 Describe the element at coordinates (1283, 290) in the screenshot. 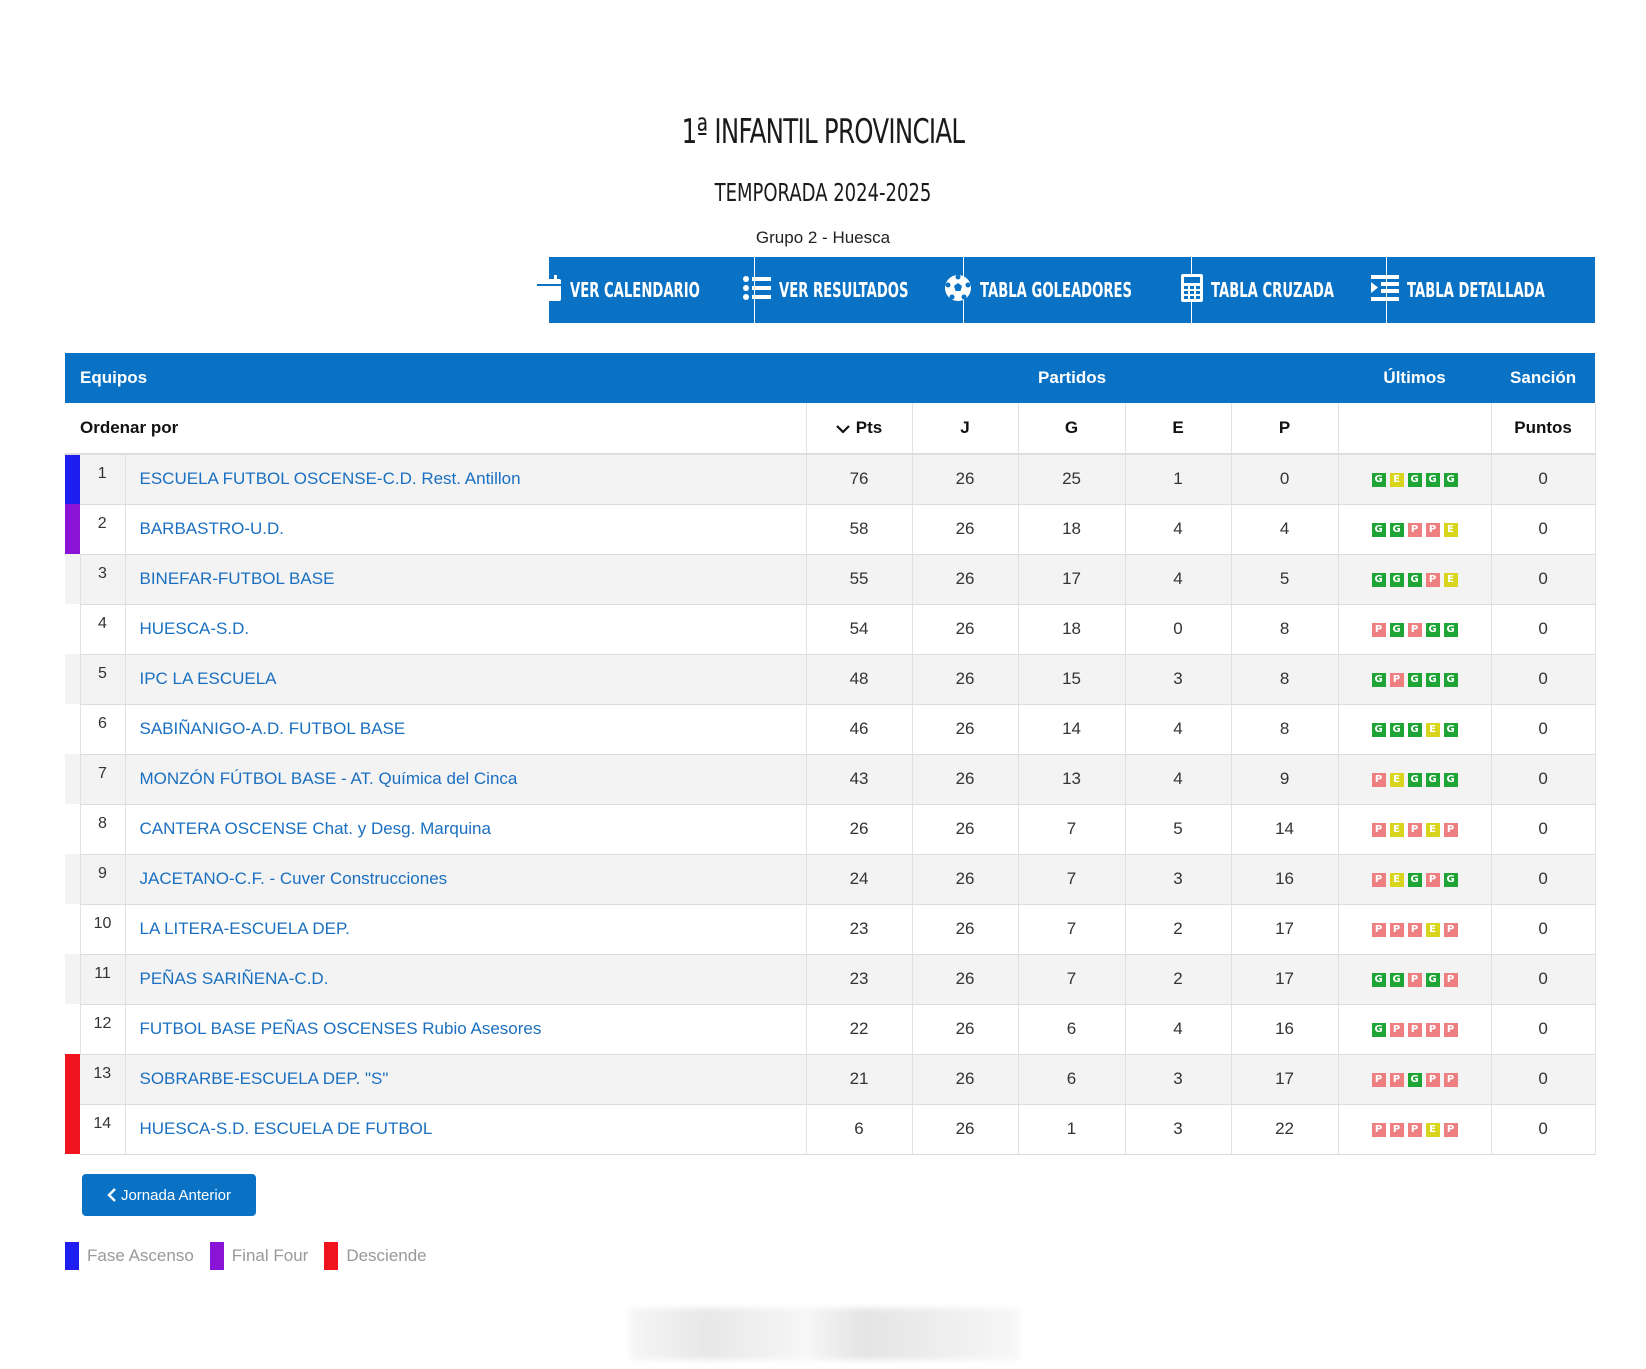

I see `tabla-cruzada-button: TABLA CRUZADA` at that location.